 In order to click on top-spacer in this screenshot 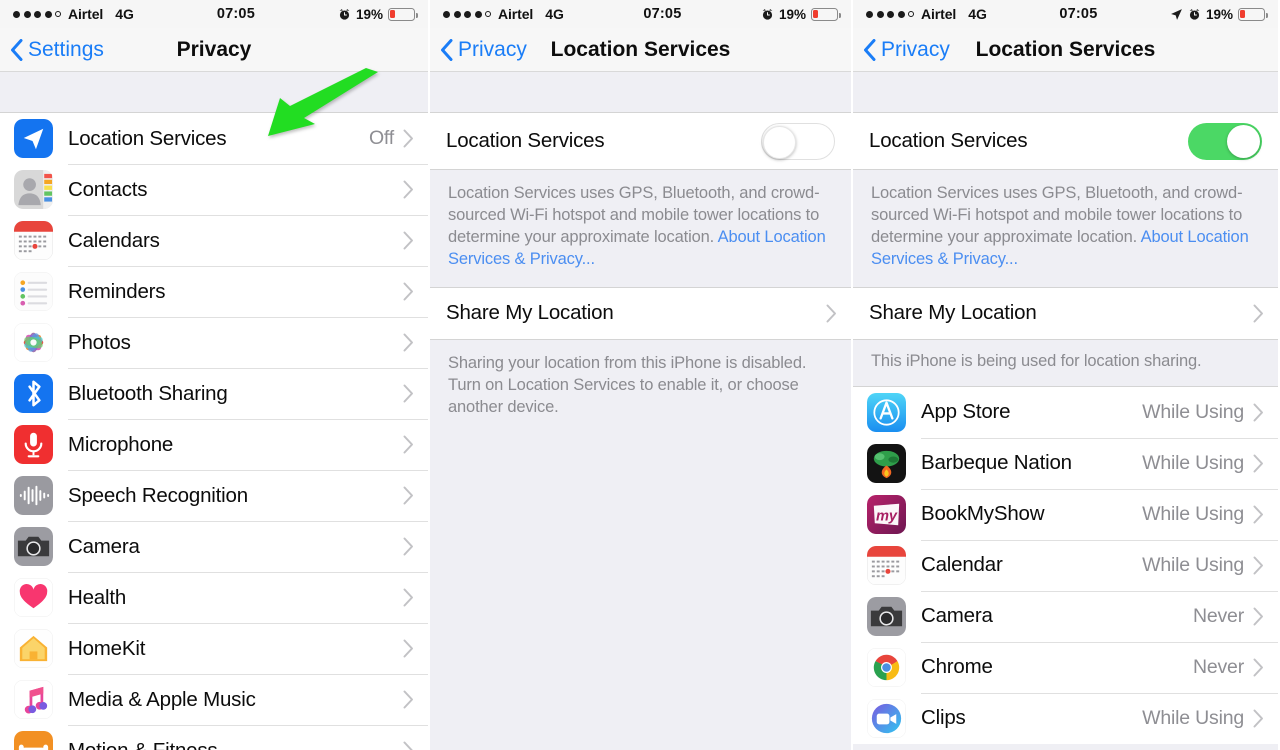, I will do `click(640, 92)`.